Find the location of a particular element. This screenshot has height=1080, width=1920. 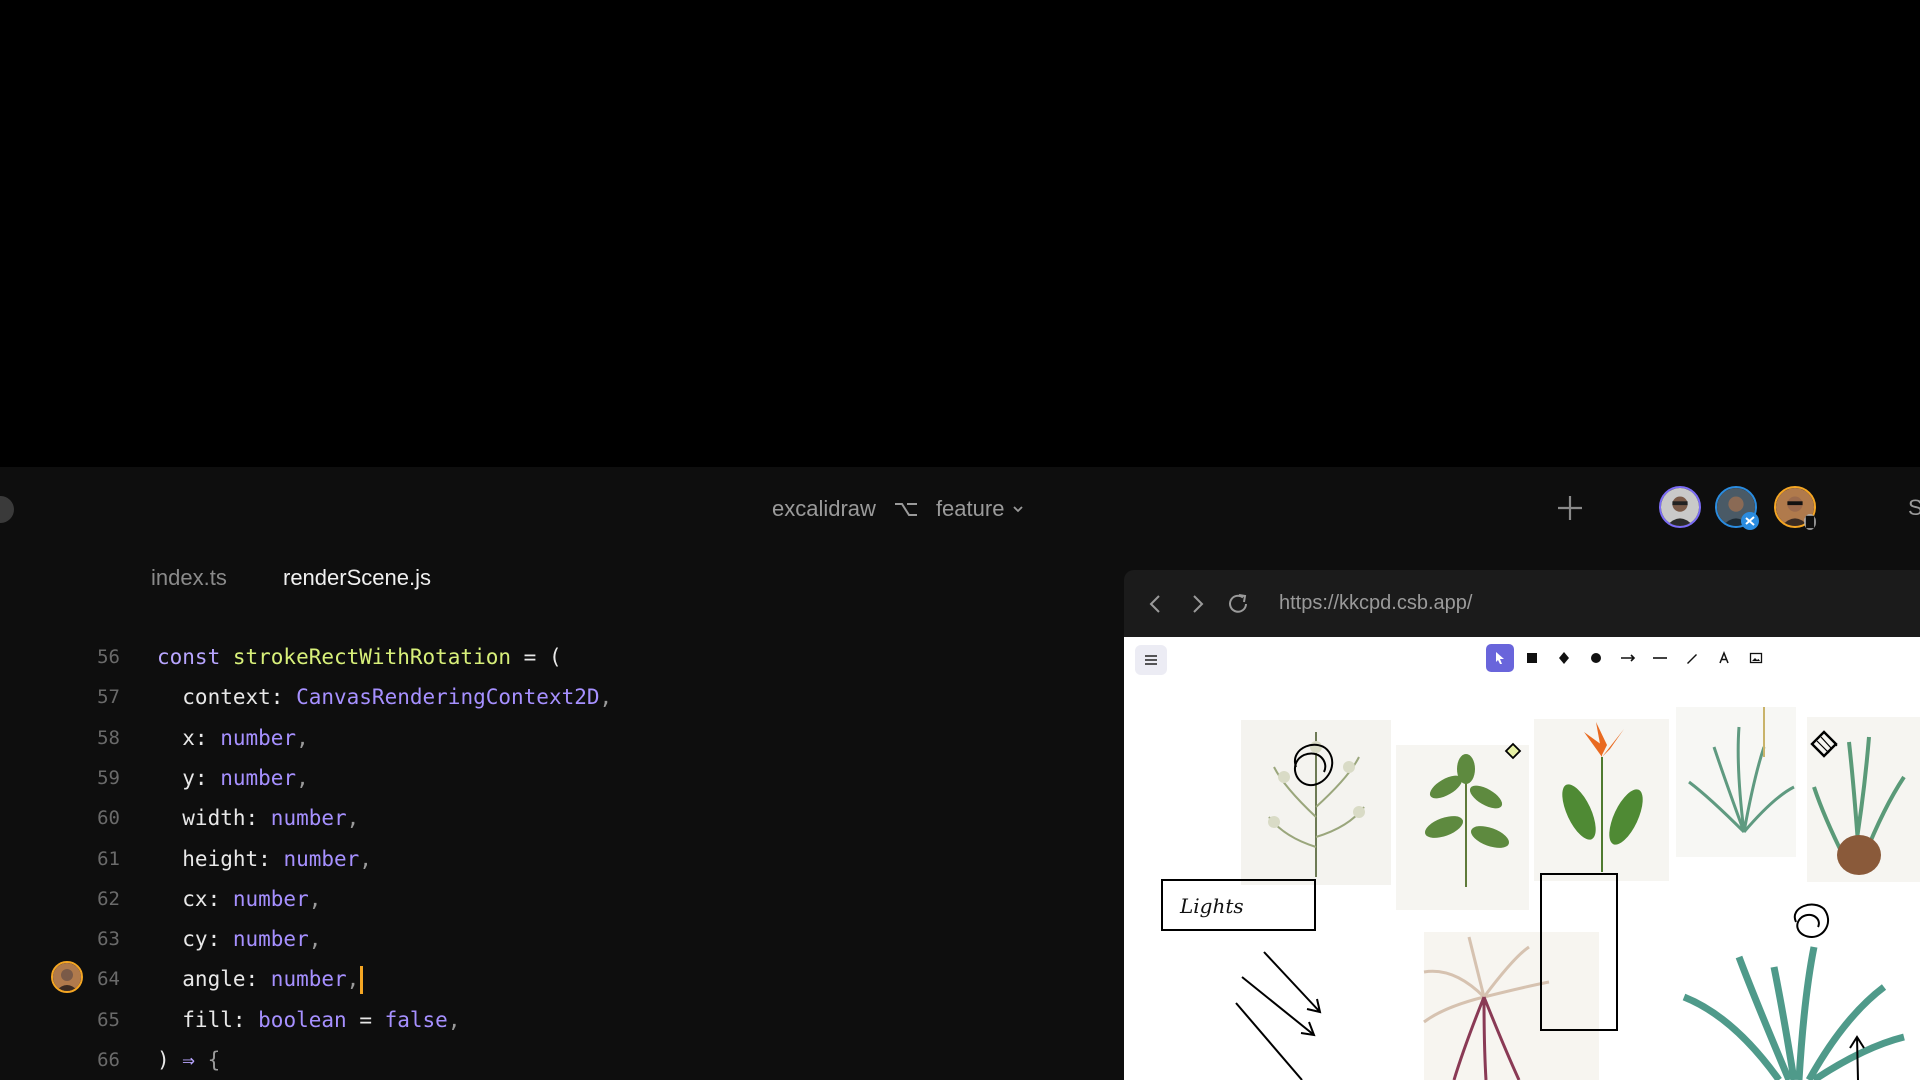

code-text: angle: number, is located at coordinates (260, 979).